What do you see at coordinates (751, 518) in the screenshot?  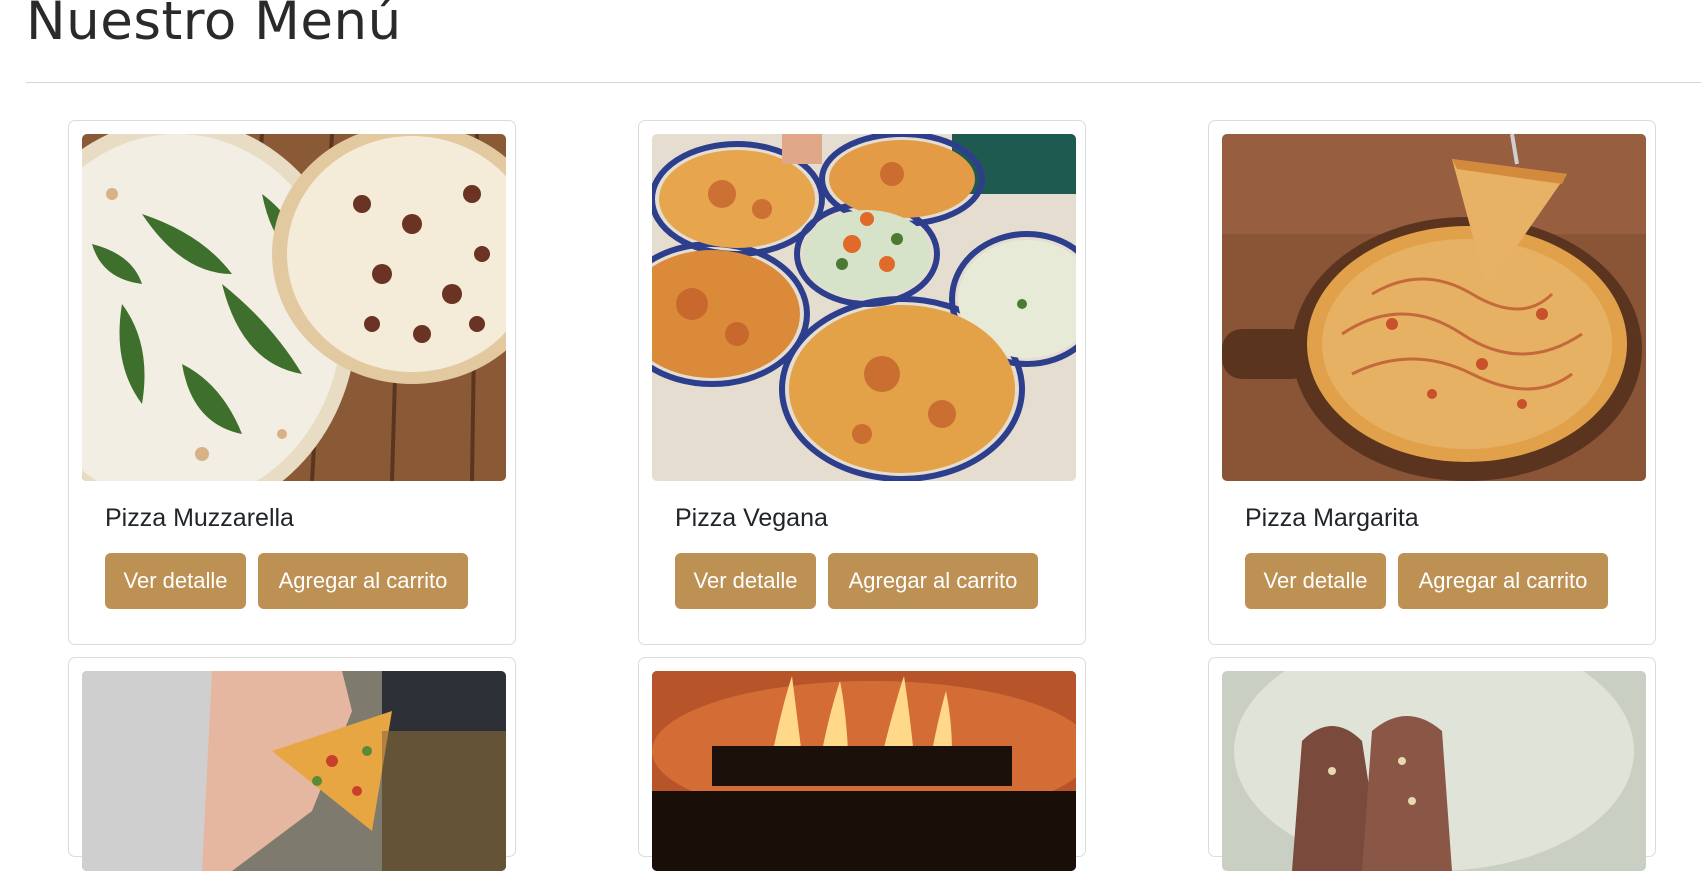 I see `product-name: Pizza Vegana` at bounding box center [751, 518].